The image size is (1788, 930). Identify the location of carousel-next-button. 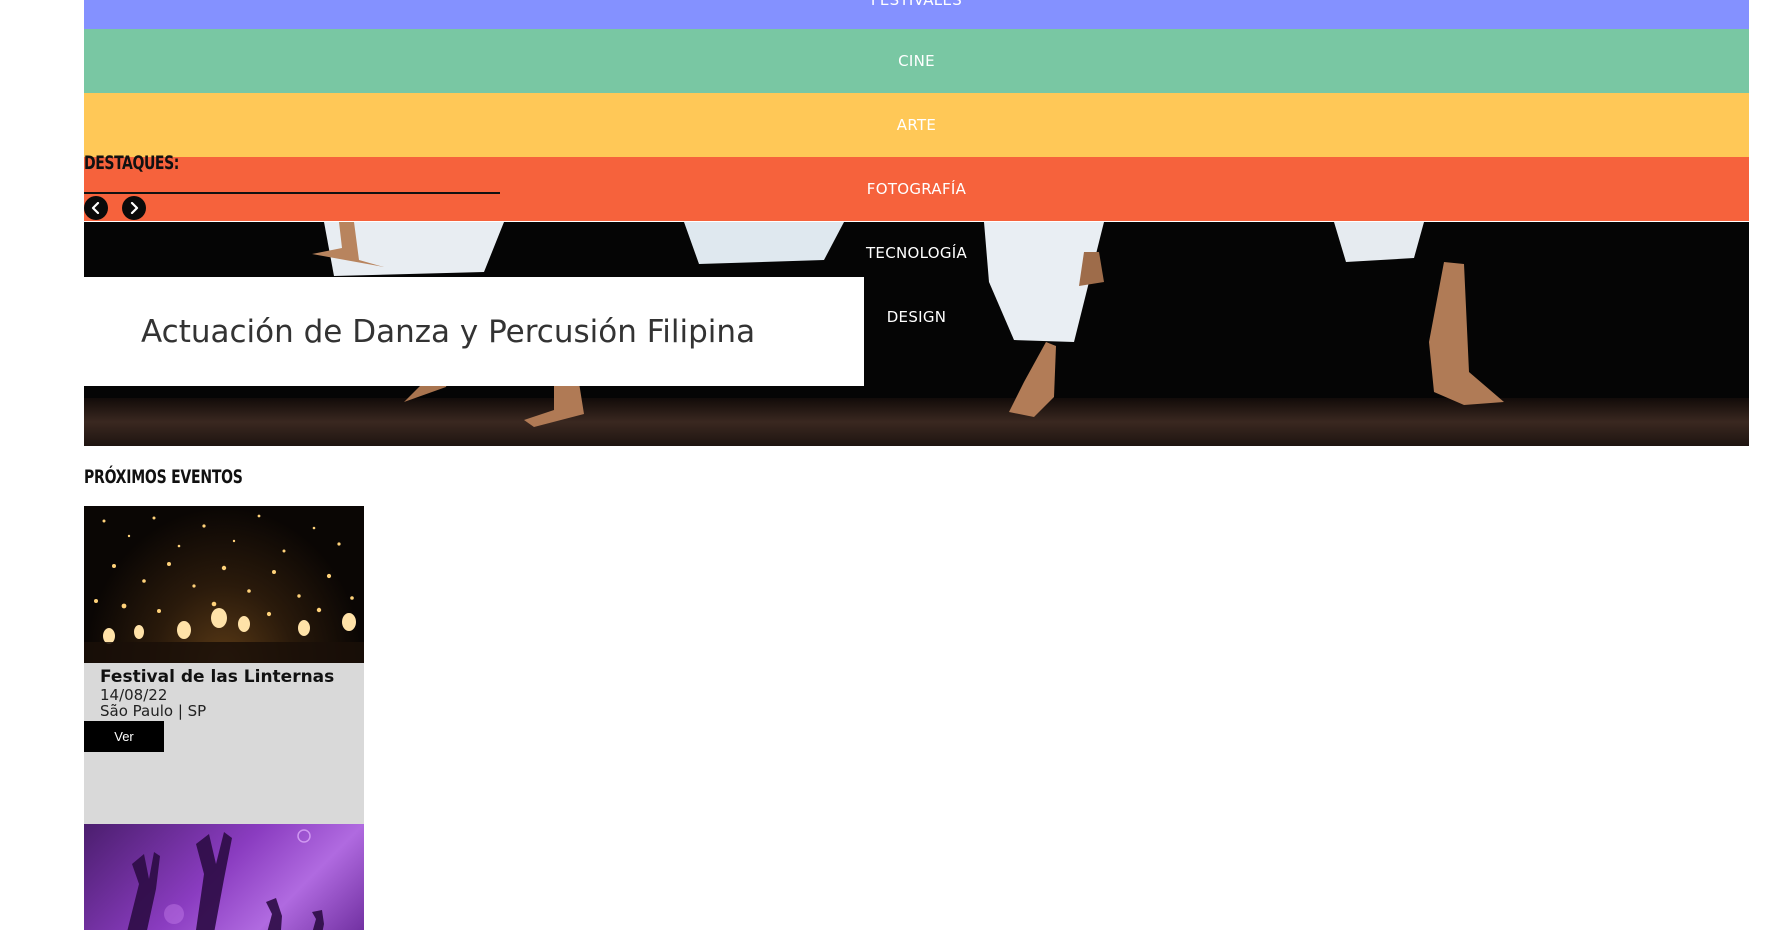
(134, 208).